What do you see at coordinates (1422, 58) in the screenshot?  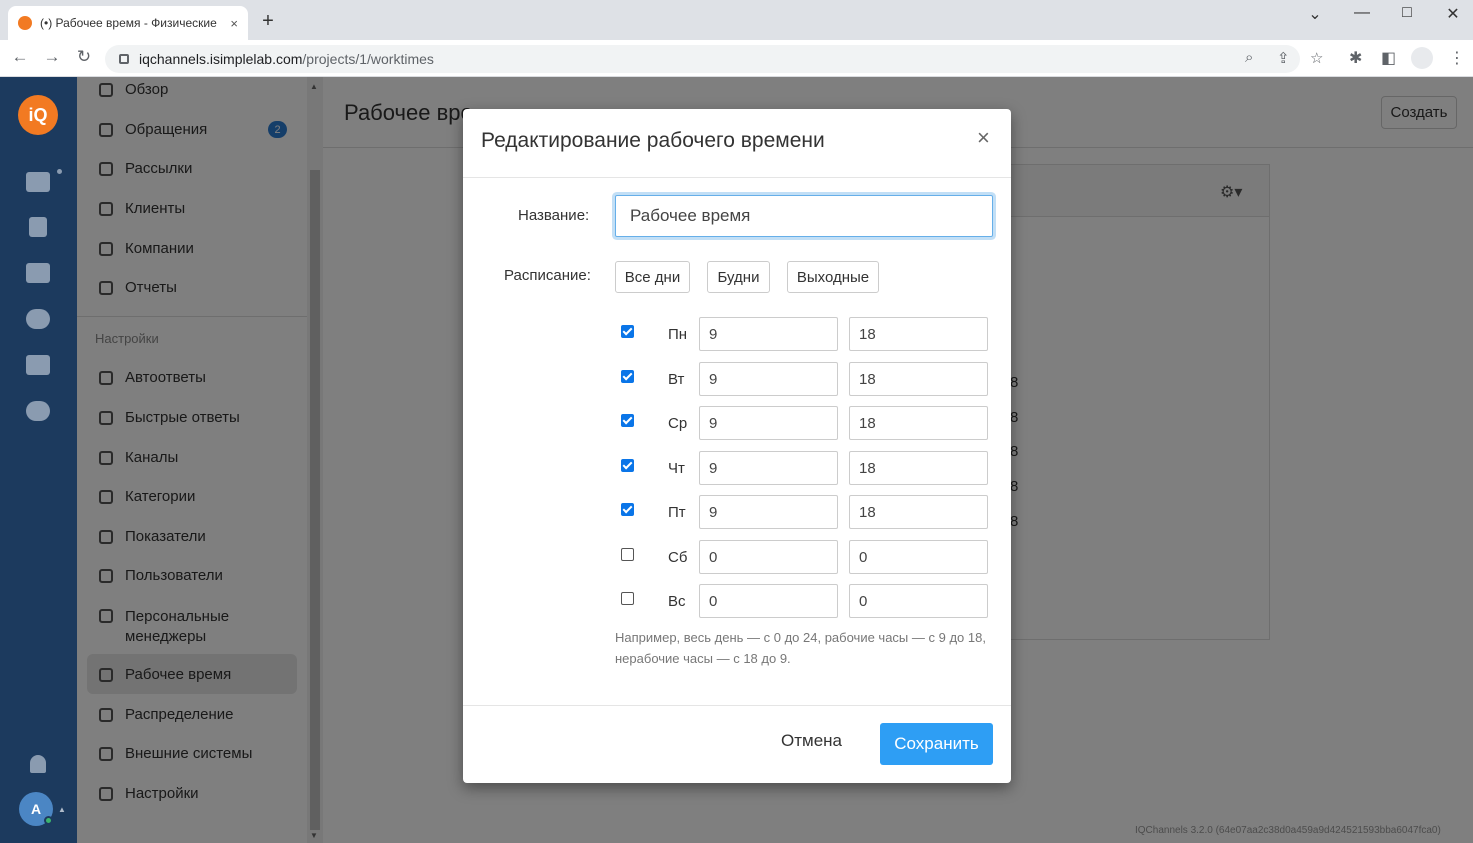 I see `profile-icon` at bounding box center [1422, 58].